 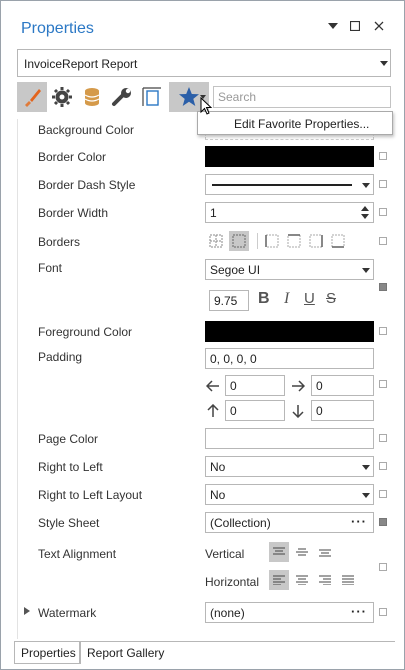 What do you see at coordinates (279, 552) in the screenshot?
I see `align-top-button` at bounding box center [279, 552].